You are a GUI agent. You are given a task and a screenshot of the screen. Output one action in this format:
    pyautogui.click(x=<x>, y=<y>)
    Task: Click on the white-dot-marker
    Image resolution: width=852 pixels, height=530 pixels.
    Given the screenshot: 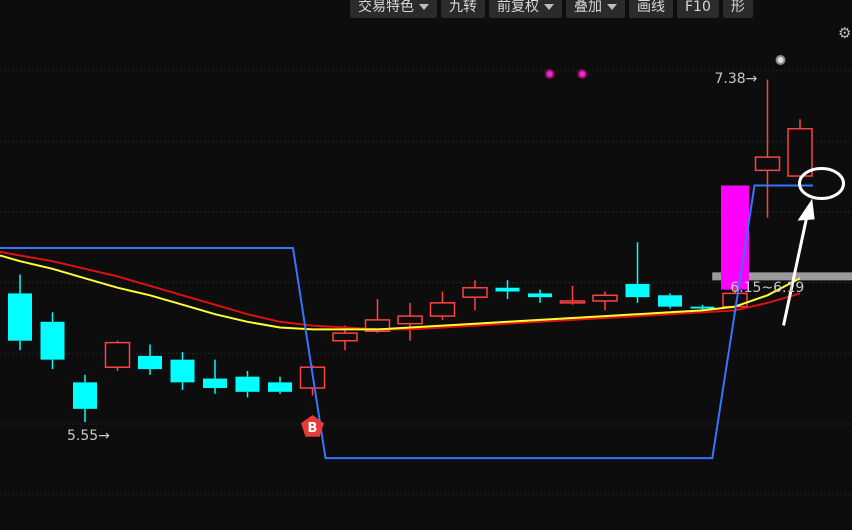 What is the action you would take?
    pyautogui.click(x=780, y=60)
    